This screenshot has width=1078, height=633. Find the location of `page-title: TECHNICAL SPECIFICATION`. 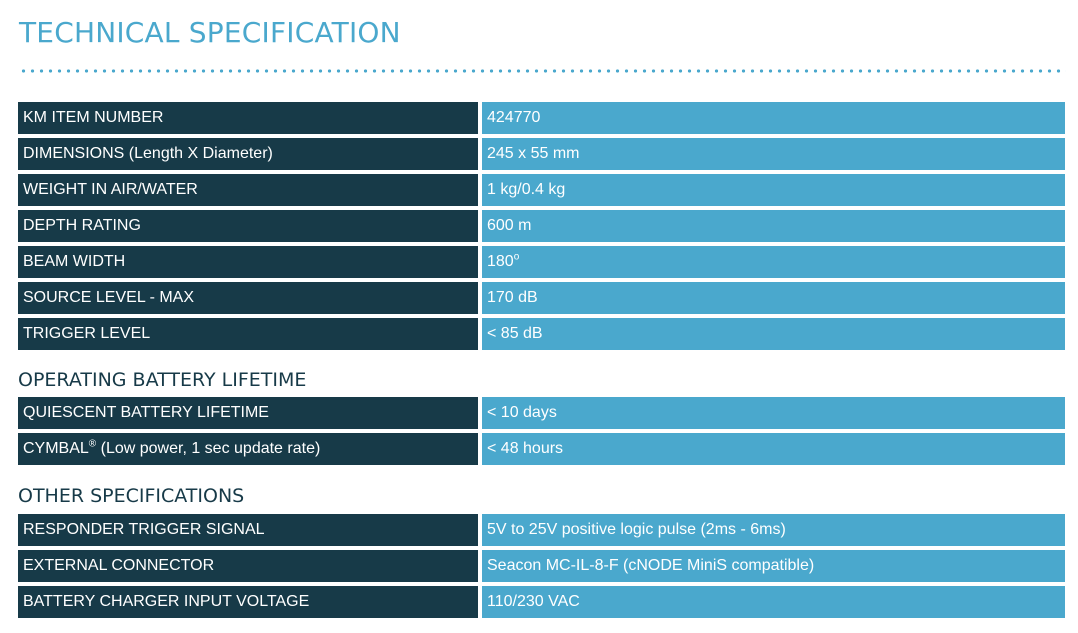

page-title: TECHNICAL SPECIFICATION is located at coordinates (210, 32).